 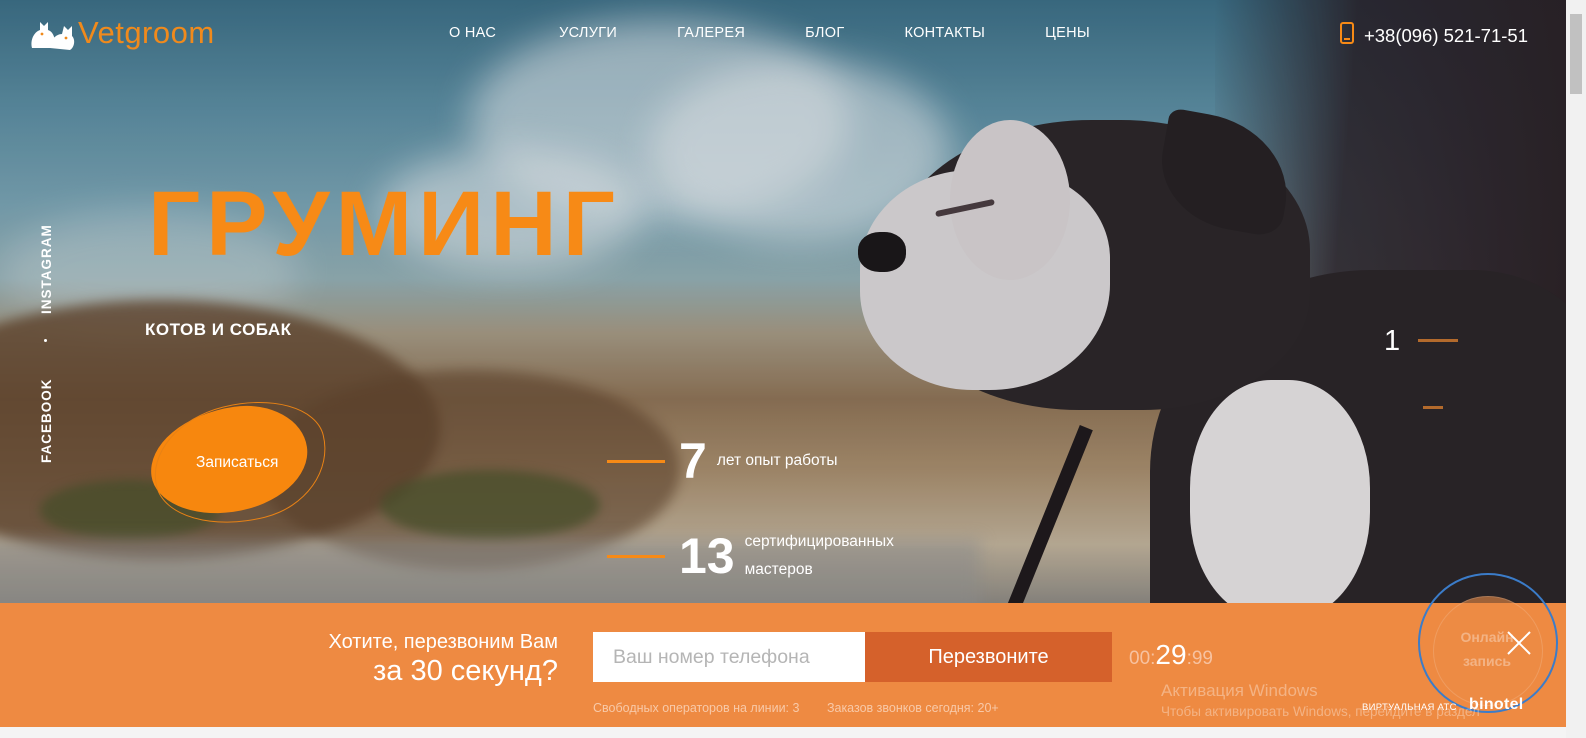 I want to click on callback-timer: 00:29:99, so click(x=1171, y=655).